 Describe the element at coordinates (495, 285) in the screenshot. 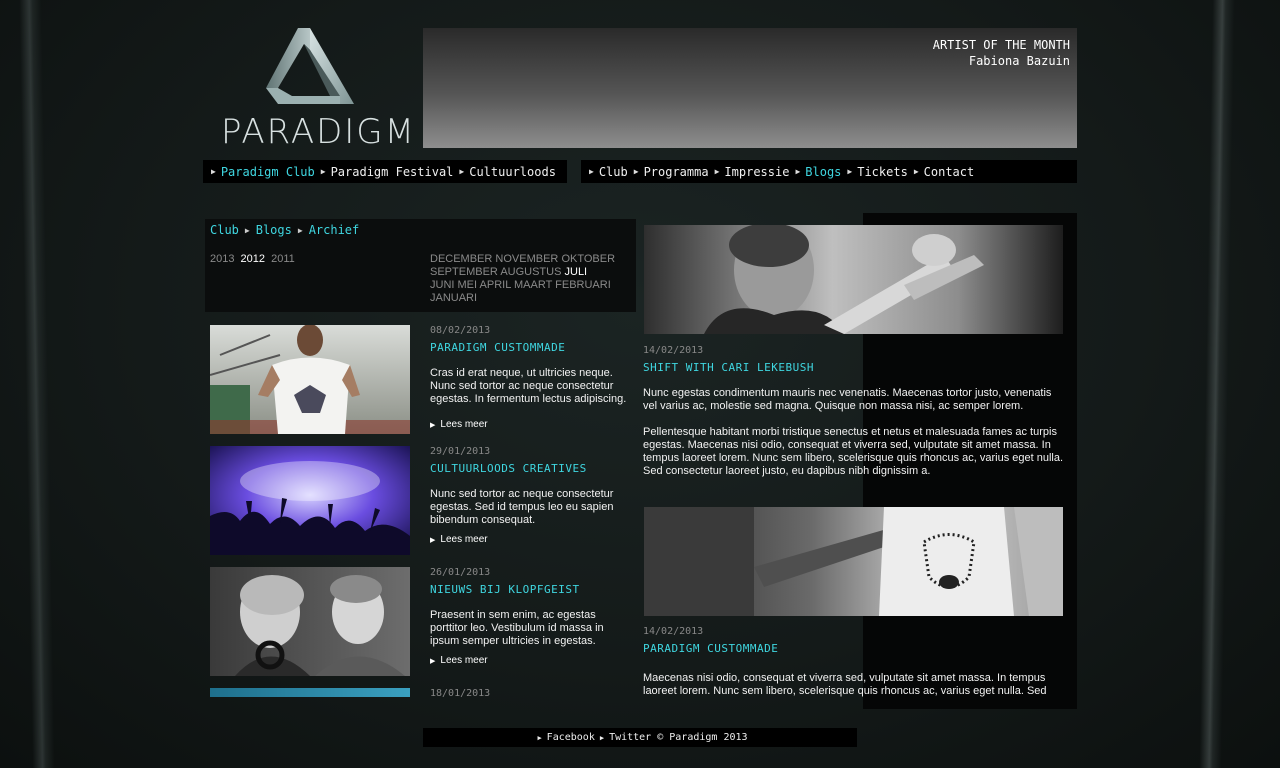

I see `month-link: APRIL` at that location.